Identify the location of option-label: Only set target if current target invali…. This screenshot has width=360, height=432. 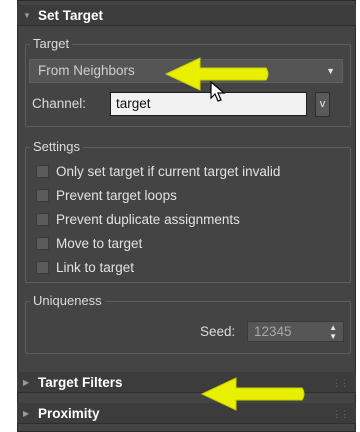
(168, 171).